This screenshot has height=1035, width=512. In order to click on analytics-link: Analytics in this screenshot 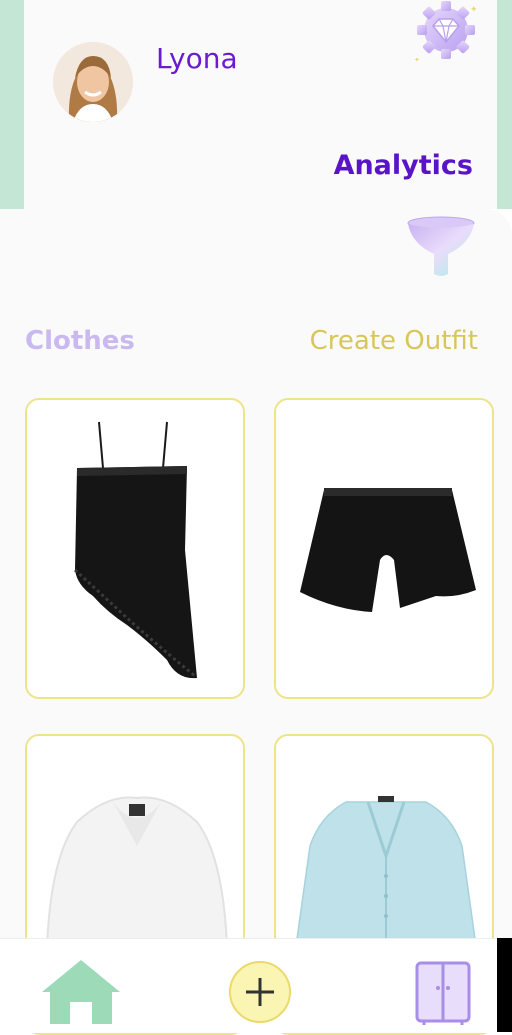, I will do `click(403, 165)`.